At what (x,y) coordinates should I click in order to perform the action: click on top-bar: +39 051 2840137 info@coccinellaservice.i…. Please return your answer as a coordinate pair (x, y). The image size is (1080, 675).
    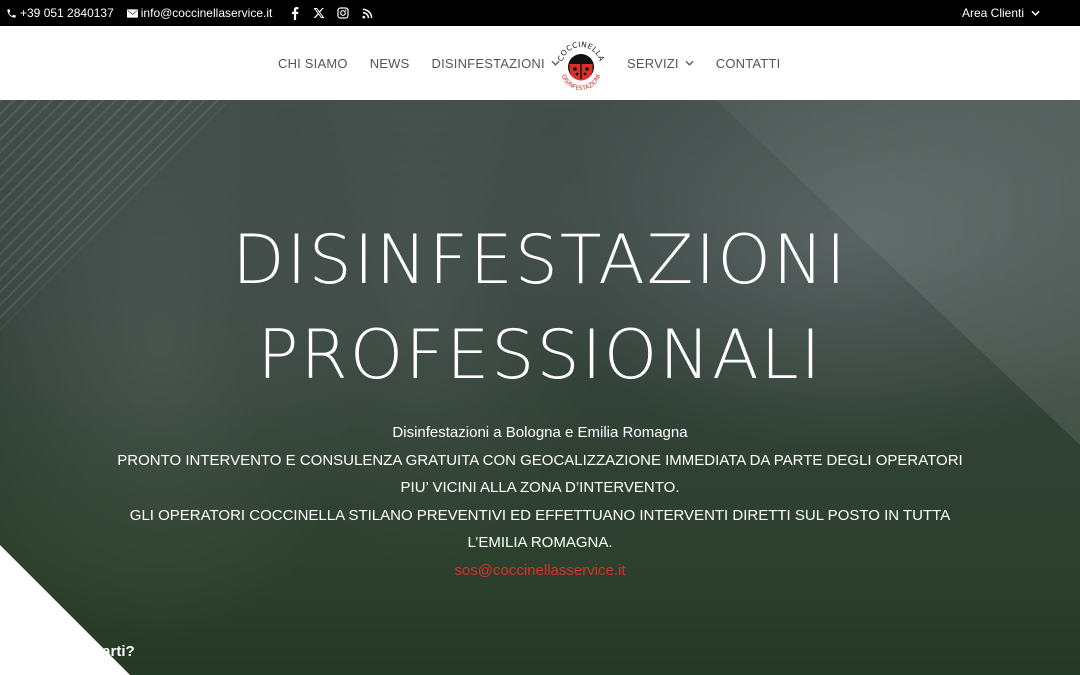
    Looking at the image, I should click on (540, 13).